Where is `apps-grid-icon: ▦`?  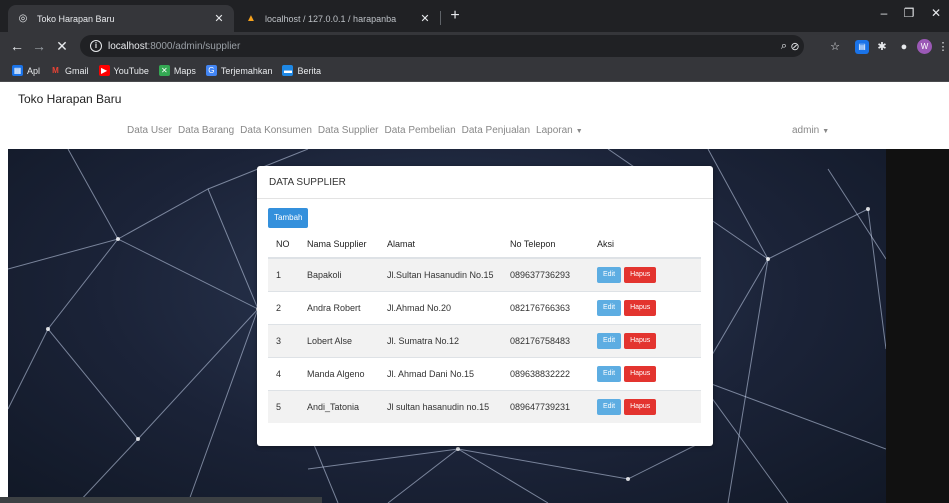 apps-grid-icon: ▦ is located at coordinates (17, 70).